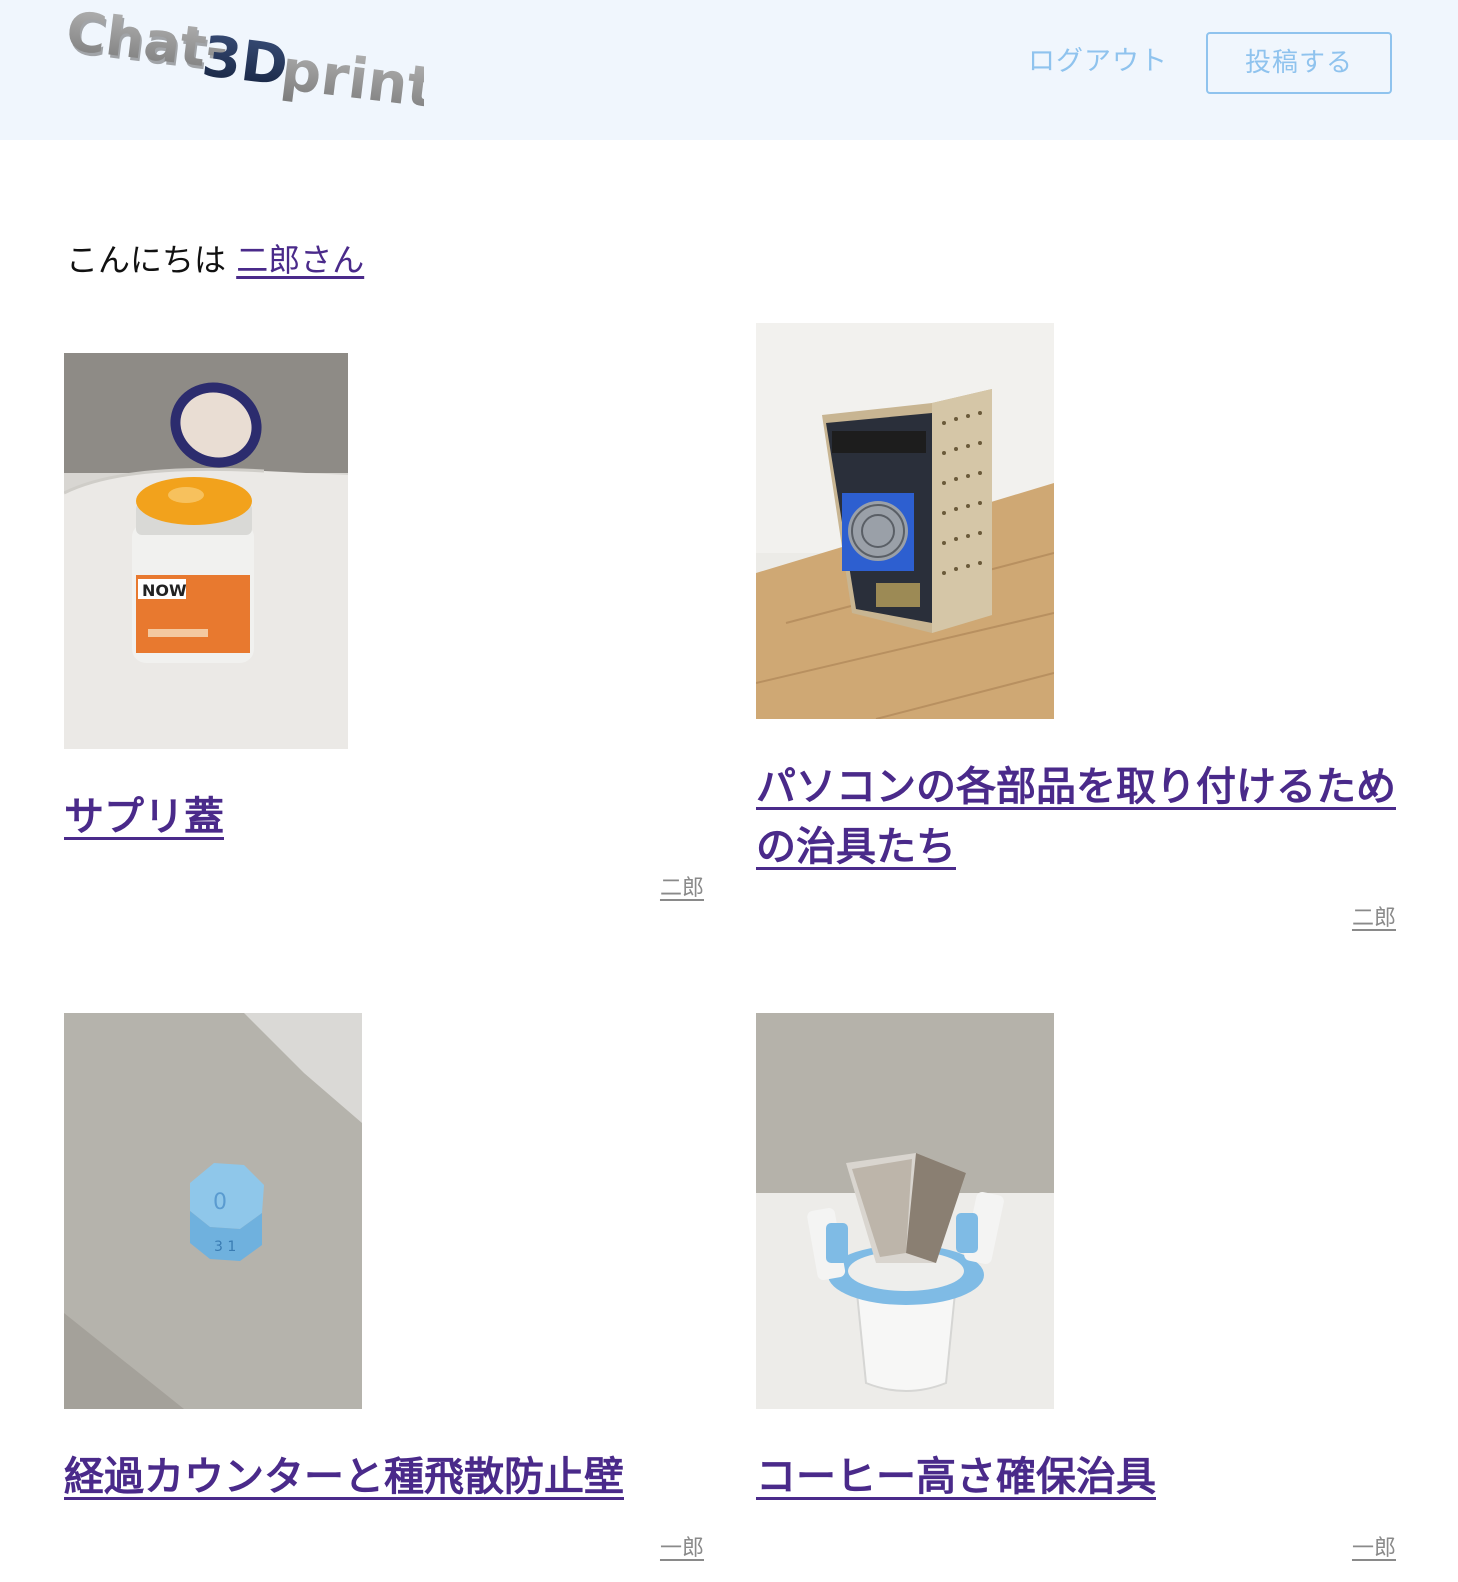 Image resolution: width=1458 pixels, height=1582 pixels. Describe the element at coordinates (300, 260) in the screenshot. I see `user-profile-link: 二郎さん` at that location.